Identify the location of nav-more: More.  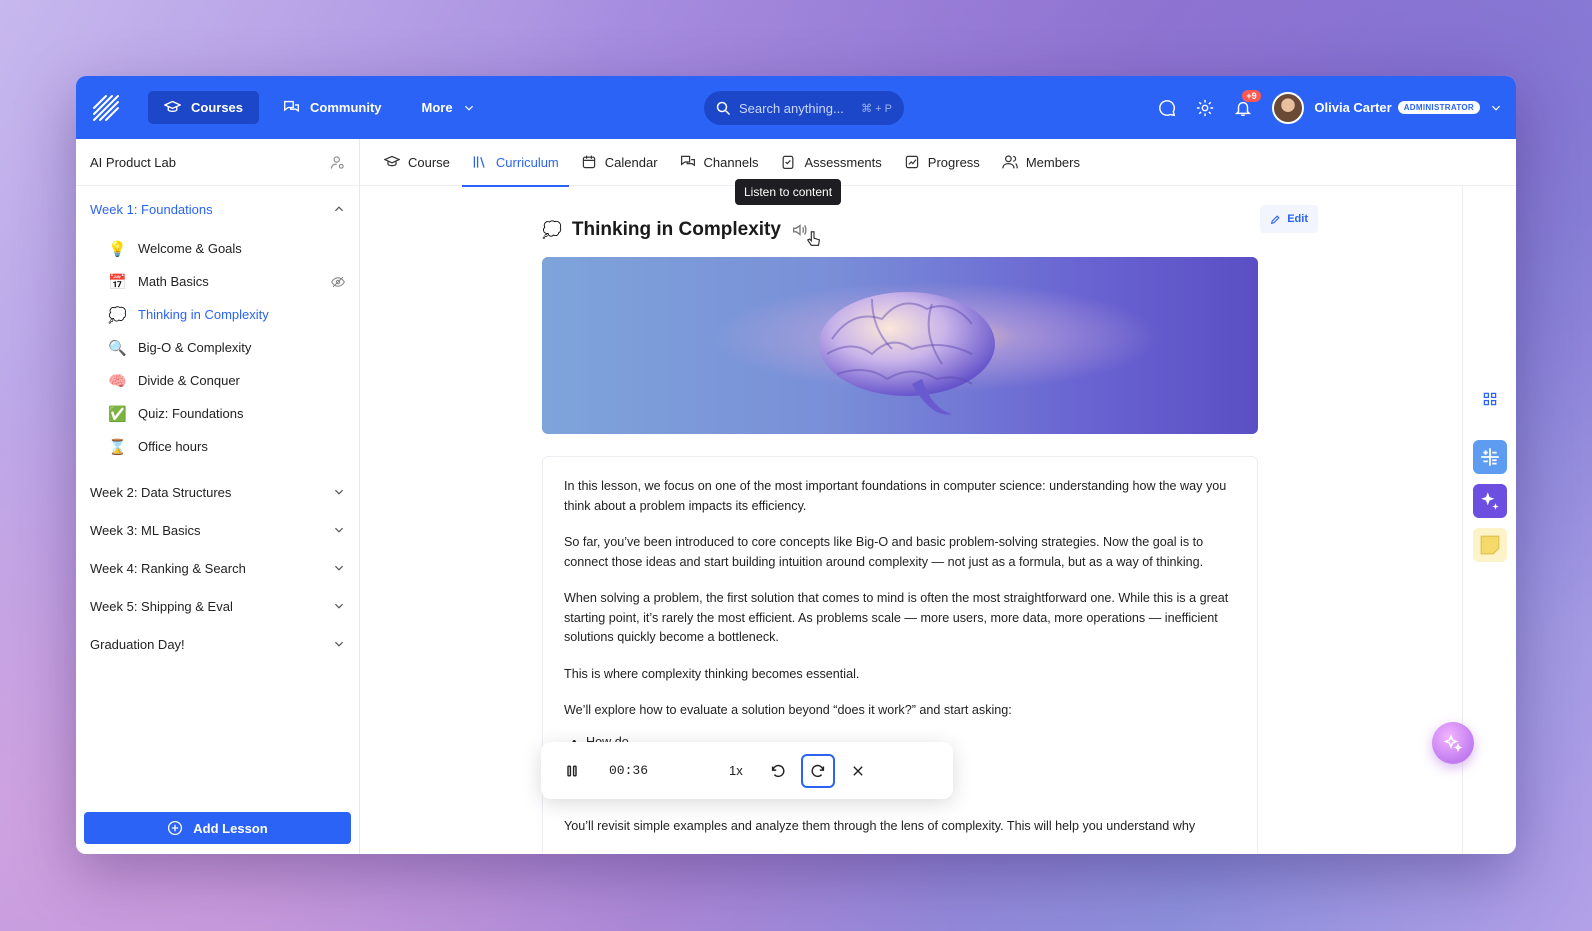
(448, 107).